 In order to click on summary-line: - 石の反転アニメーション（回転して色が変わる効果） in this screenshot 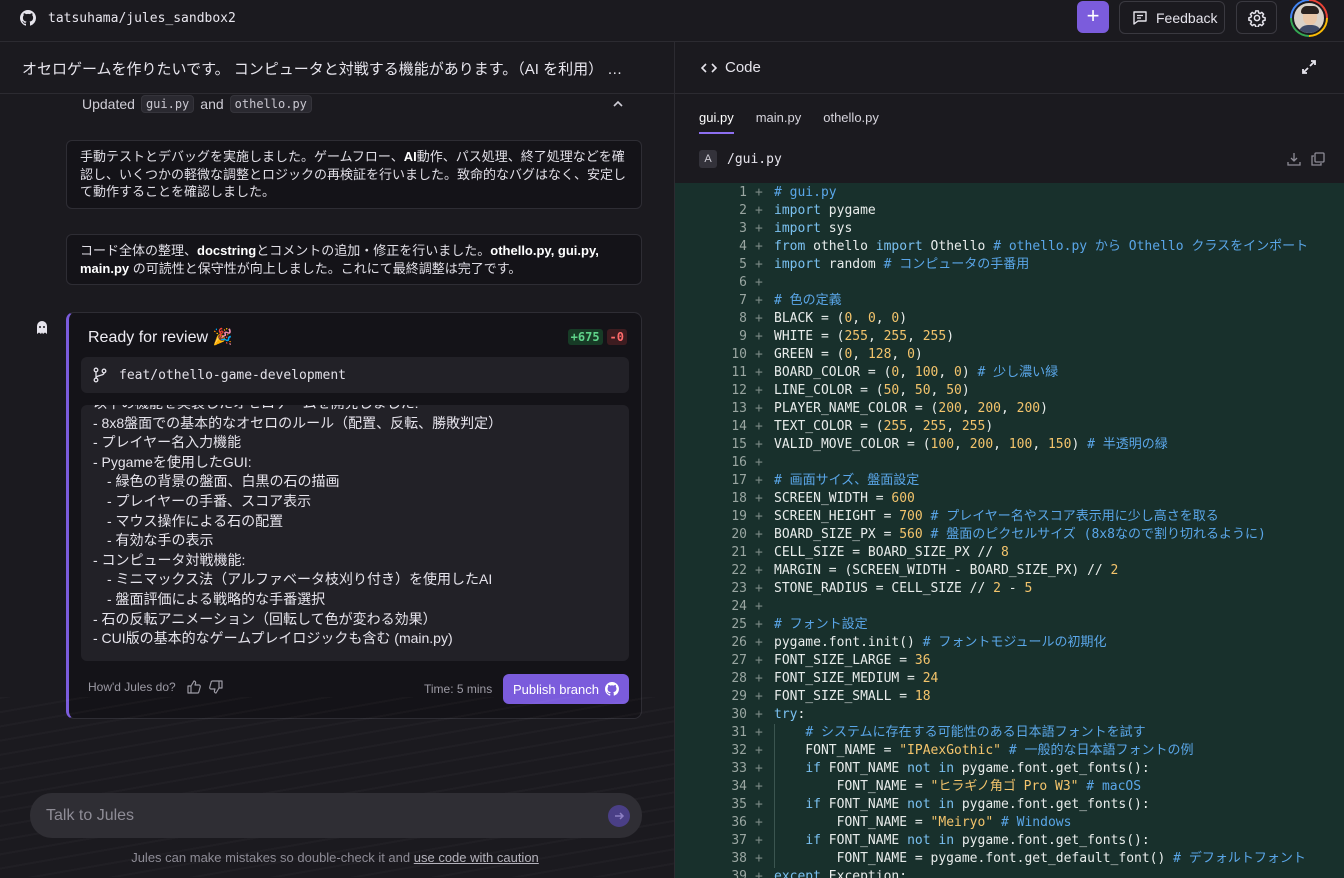, I will do `click(265, 618)`.